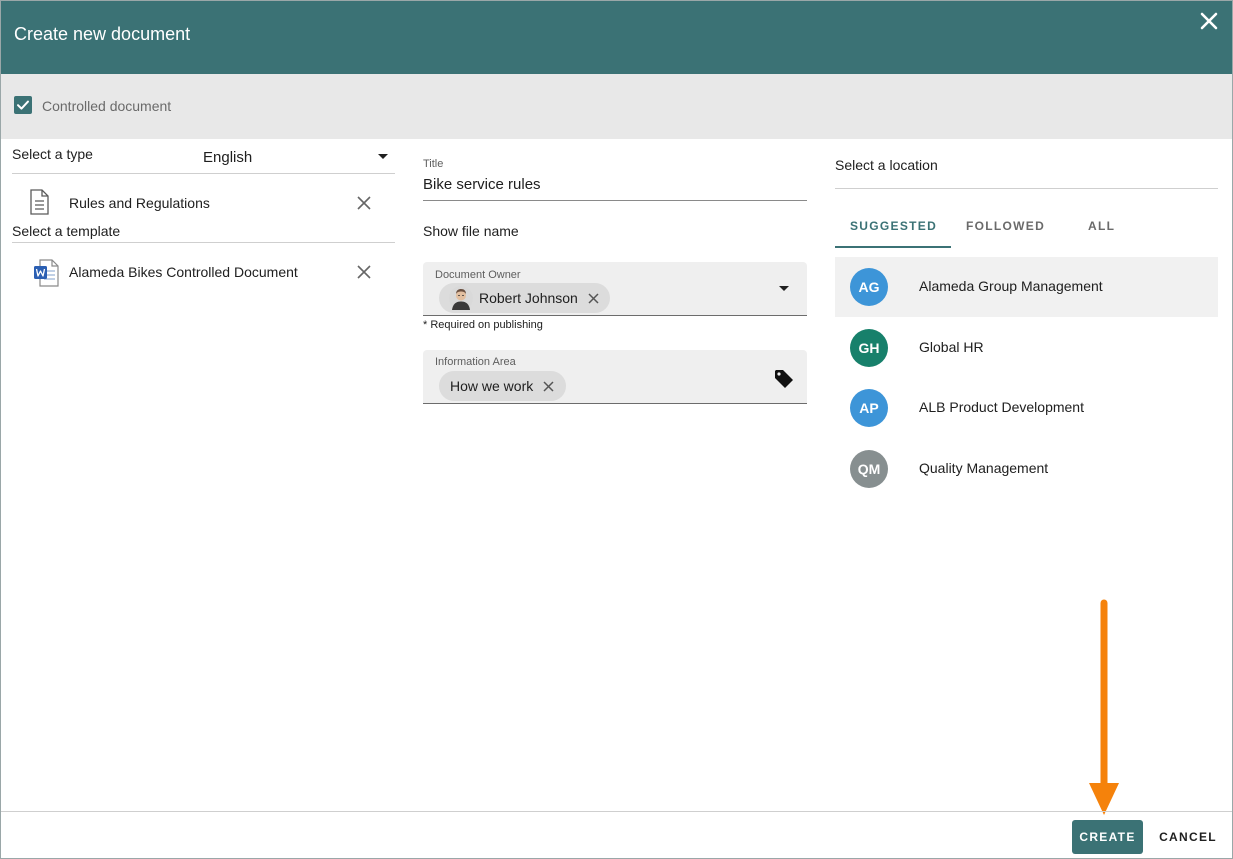 This screenshot has width=1233, height=859. Describe the element at coordinates (39, 202) in the screenshot. I see `document-icon` at that location.